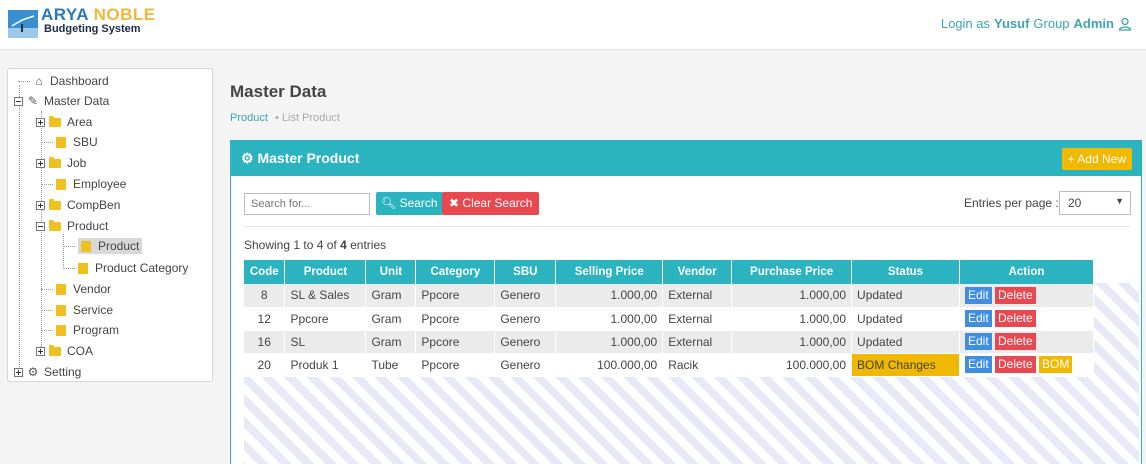 The width and height of the screenshot is (1146, 464). I want to click on tree-item-vendor: Vendor, so click(76, 289).